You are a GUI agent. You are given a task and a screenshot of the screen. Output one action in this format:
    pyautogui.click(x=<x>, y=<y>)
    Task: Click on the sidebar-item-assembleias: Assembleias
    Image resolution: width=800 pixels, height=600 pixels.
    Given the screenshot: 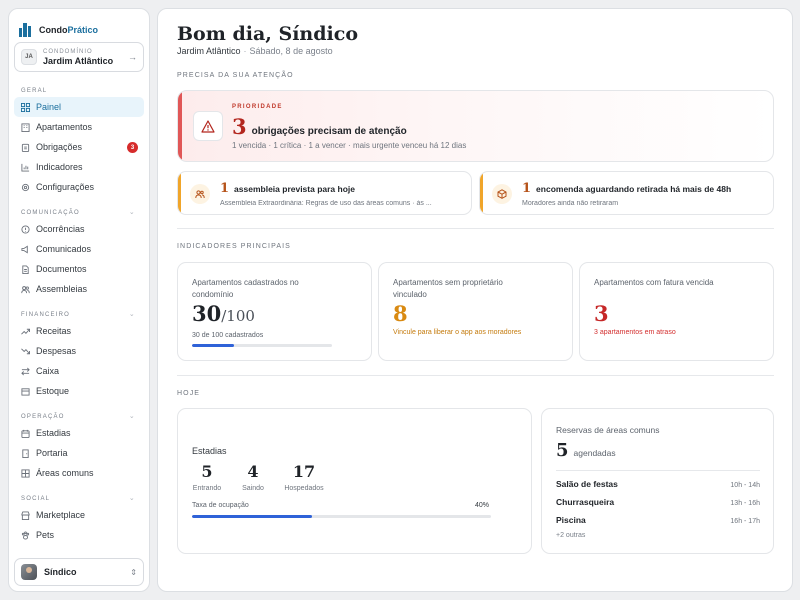 What is the action you would take?
    pyautogui.click(x=79, y=289)
    